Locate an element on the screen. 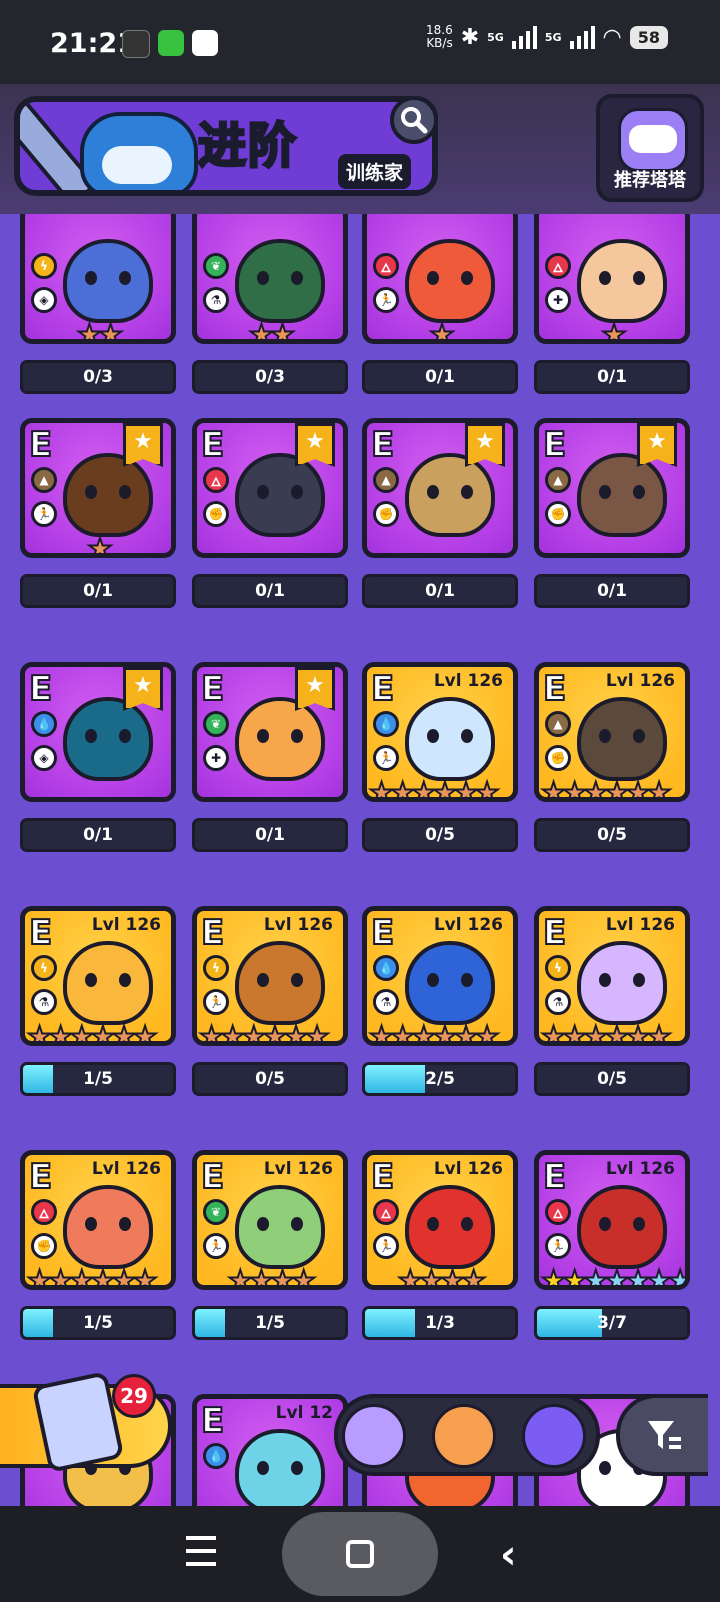 This screenshot has height=1602, width=720. monster-card: Eϟ 🏃 Lvl 126 ★★★★★★ is located at coordinates (270, 976).